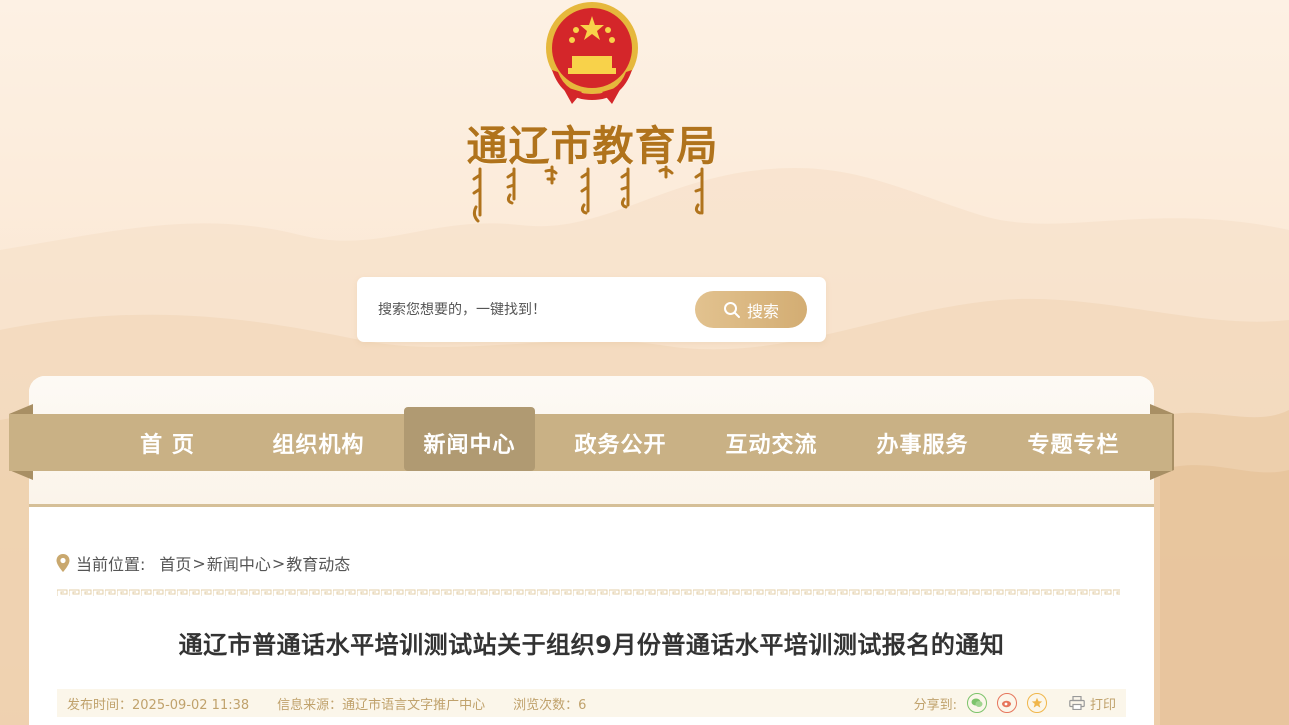  I want to click on breadcrumb-label: 当前位置:, so click(111, 564).